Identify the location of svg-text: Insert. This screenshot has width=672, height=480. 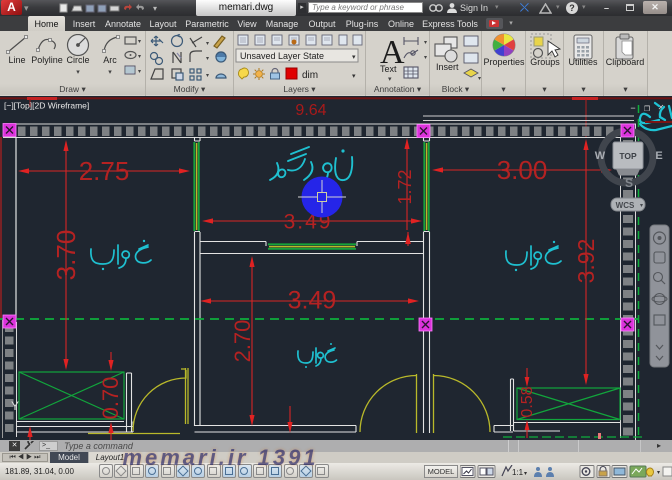
(447, 67).